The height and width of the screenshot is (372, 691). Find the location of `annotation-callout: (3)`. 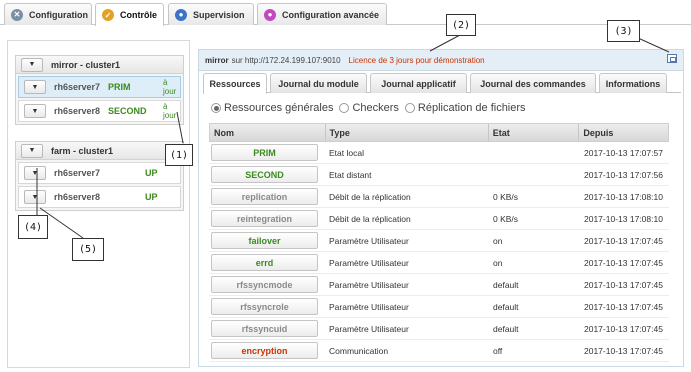

annotation-callout: (3) is located at coordinates (623, 31).